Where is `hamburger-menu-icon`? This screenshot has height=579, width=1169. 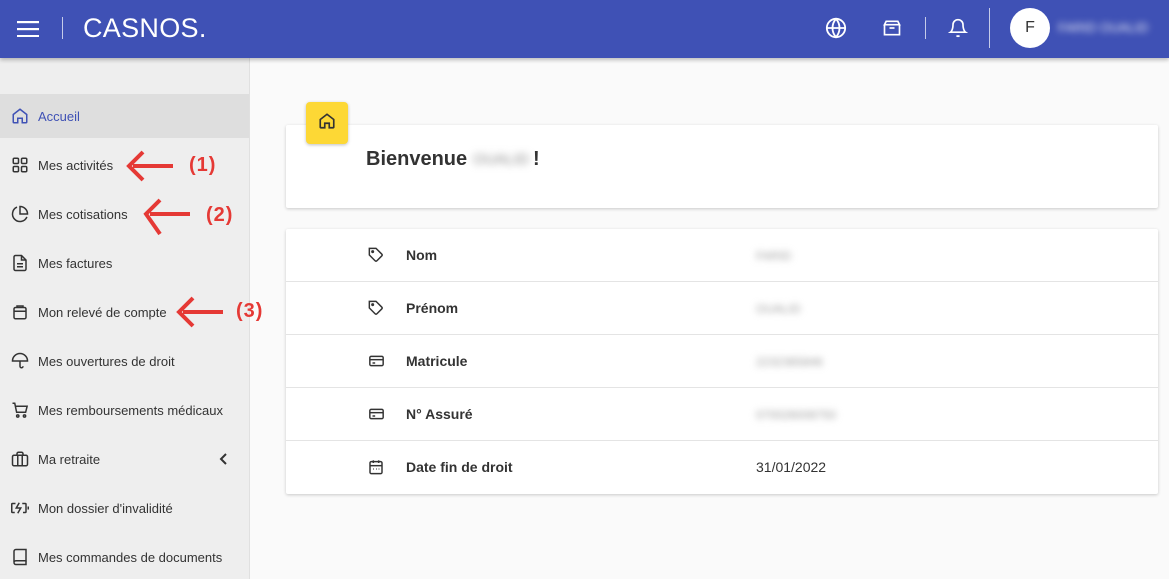
hamburger-menu-icon is located at coordinates (28, 29).